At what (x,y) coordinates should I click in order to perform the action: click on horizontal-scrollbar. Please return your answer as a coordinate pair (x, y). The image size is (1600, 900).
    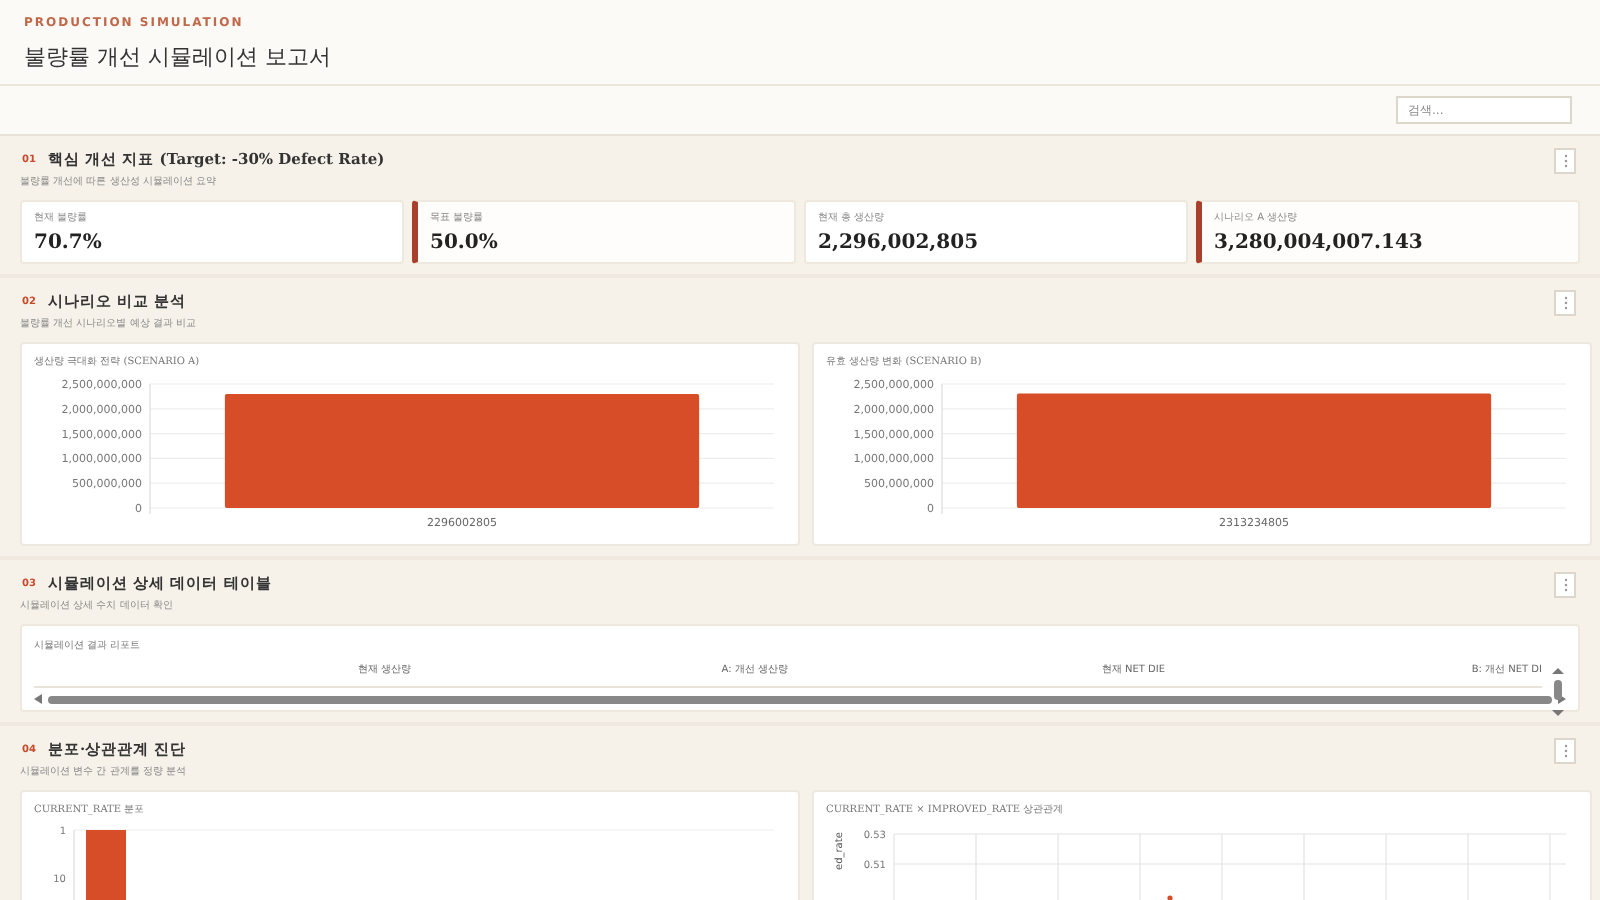
    Looking at the image, I should click on (800, 699).